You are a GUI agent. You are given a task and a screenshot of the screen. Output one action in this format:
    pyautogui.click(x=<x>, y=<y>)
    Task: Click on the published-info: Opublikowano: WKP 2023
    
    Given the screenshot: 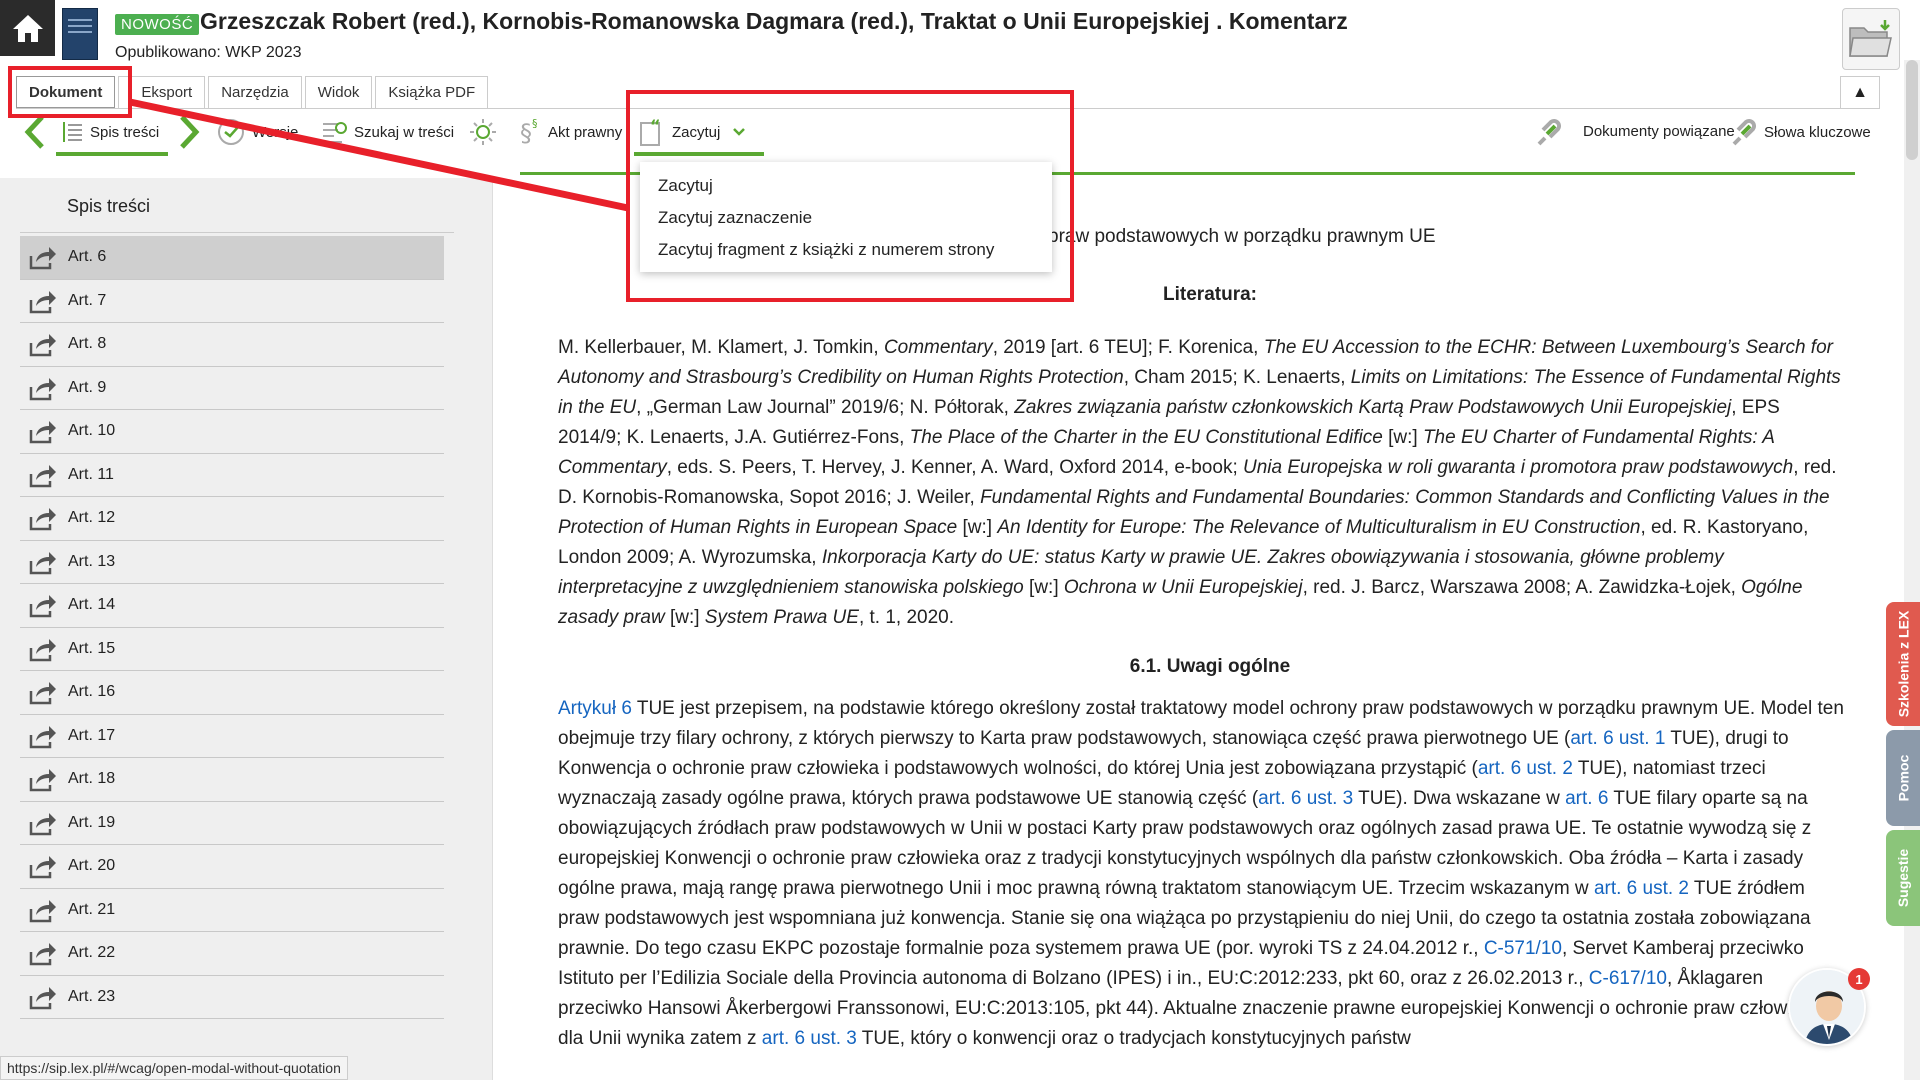 What is the action you would take?
    pyautogui.click(x=208, y=52)
    